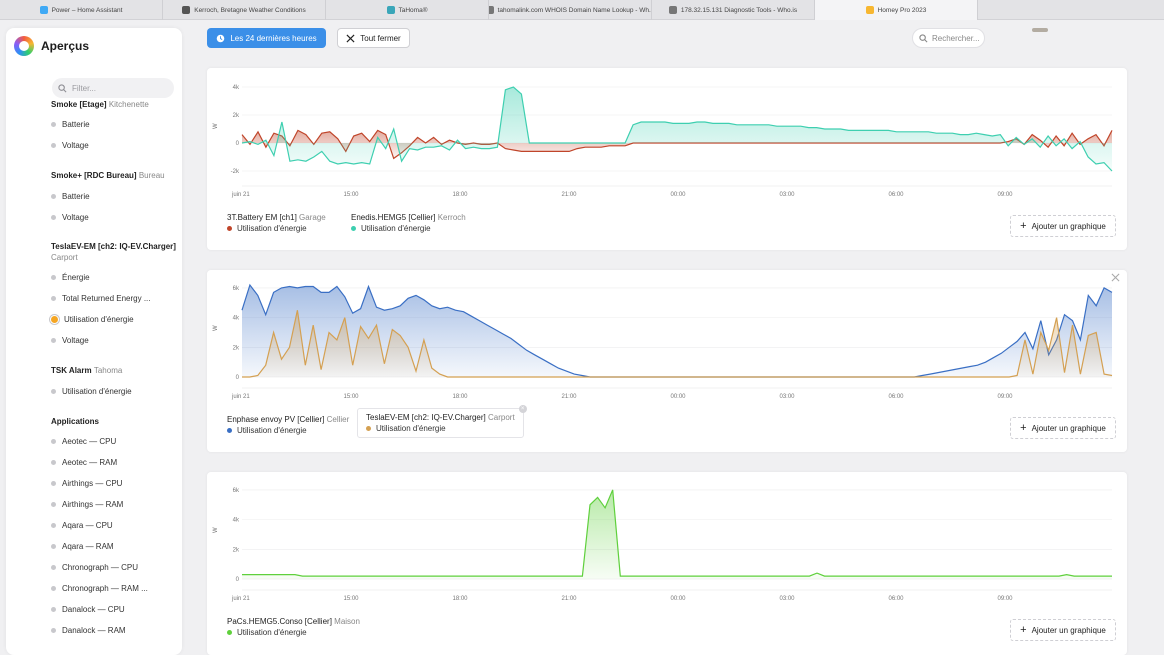 This screenshot has height=655, width=1164. I want to click on sidebar-metric-label: Airthings — RAM, so click(93, 504).